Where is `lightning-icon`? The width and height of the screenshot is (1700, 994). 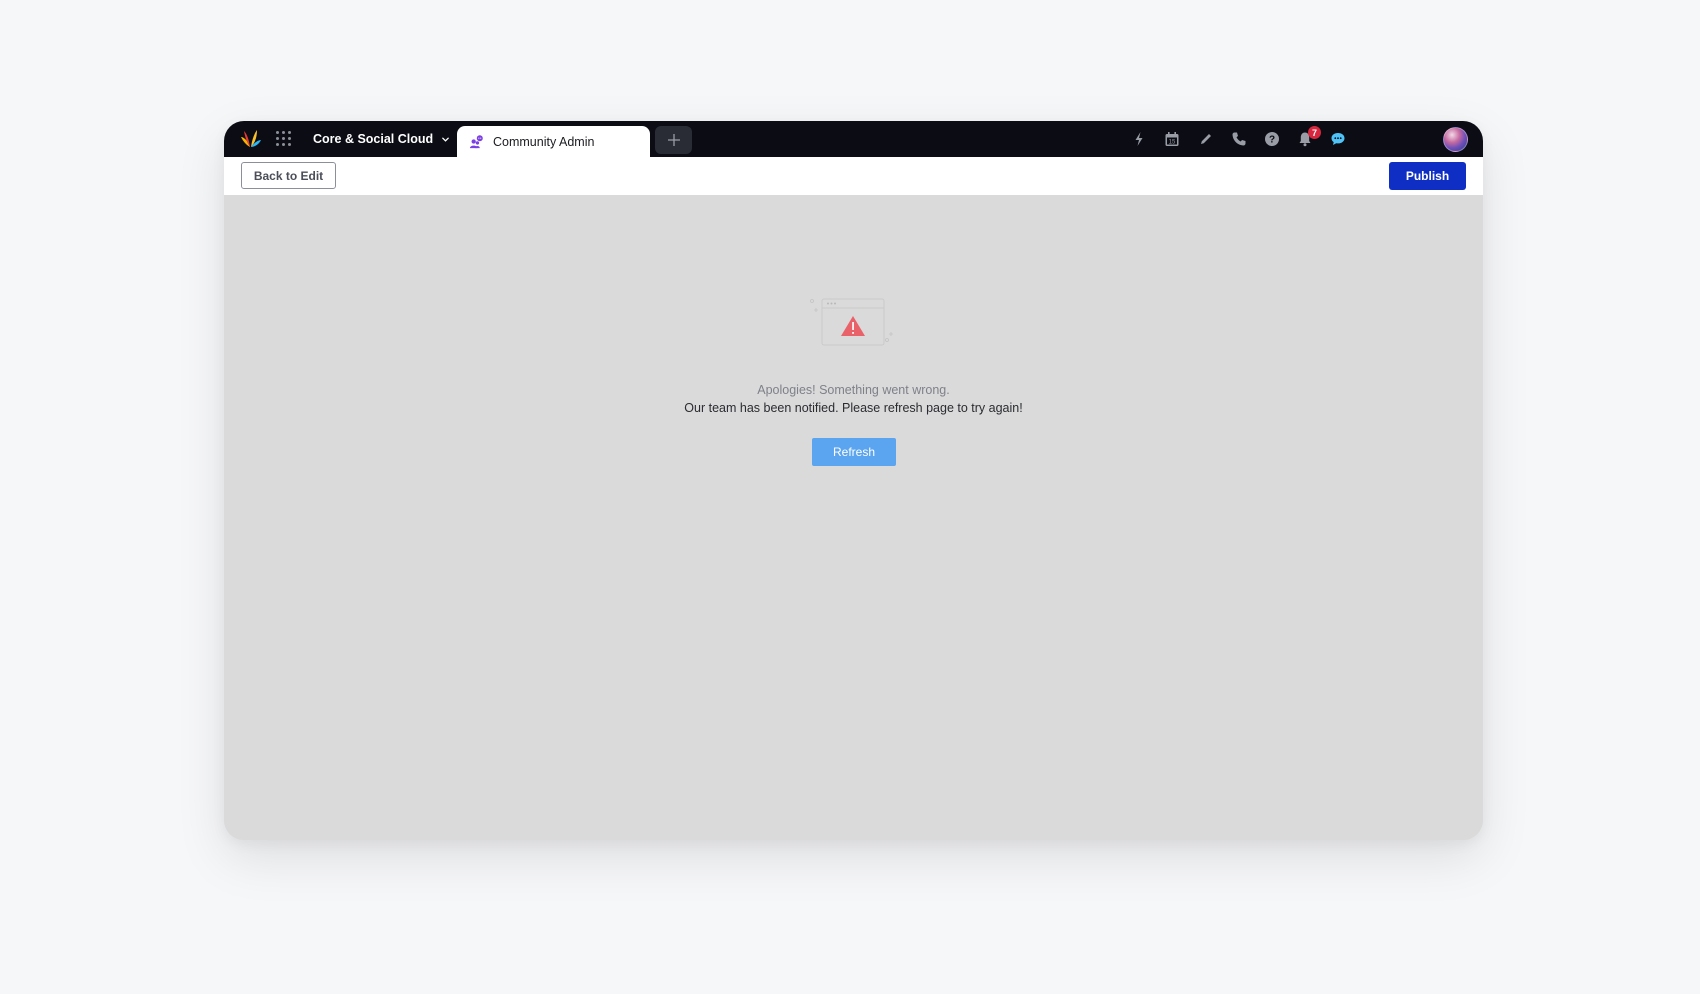
lightning-icon is located at coordinates (1139, 139).